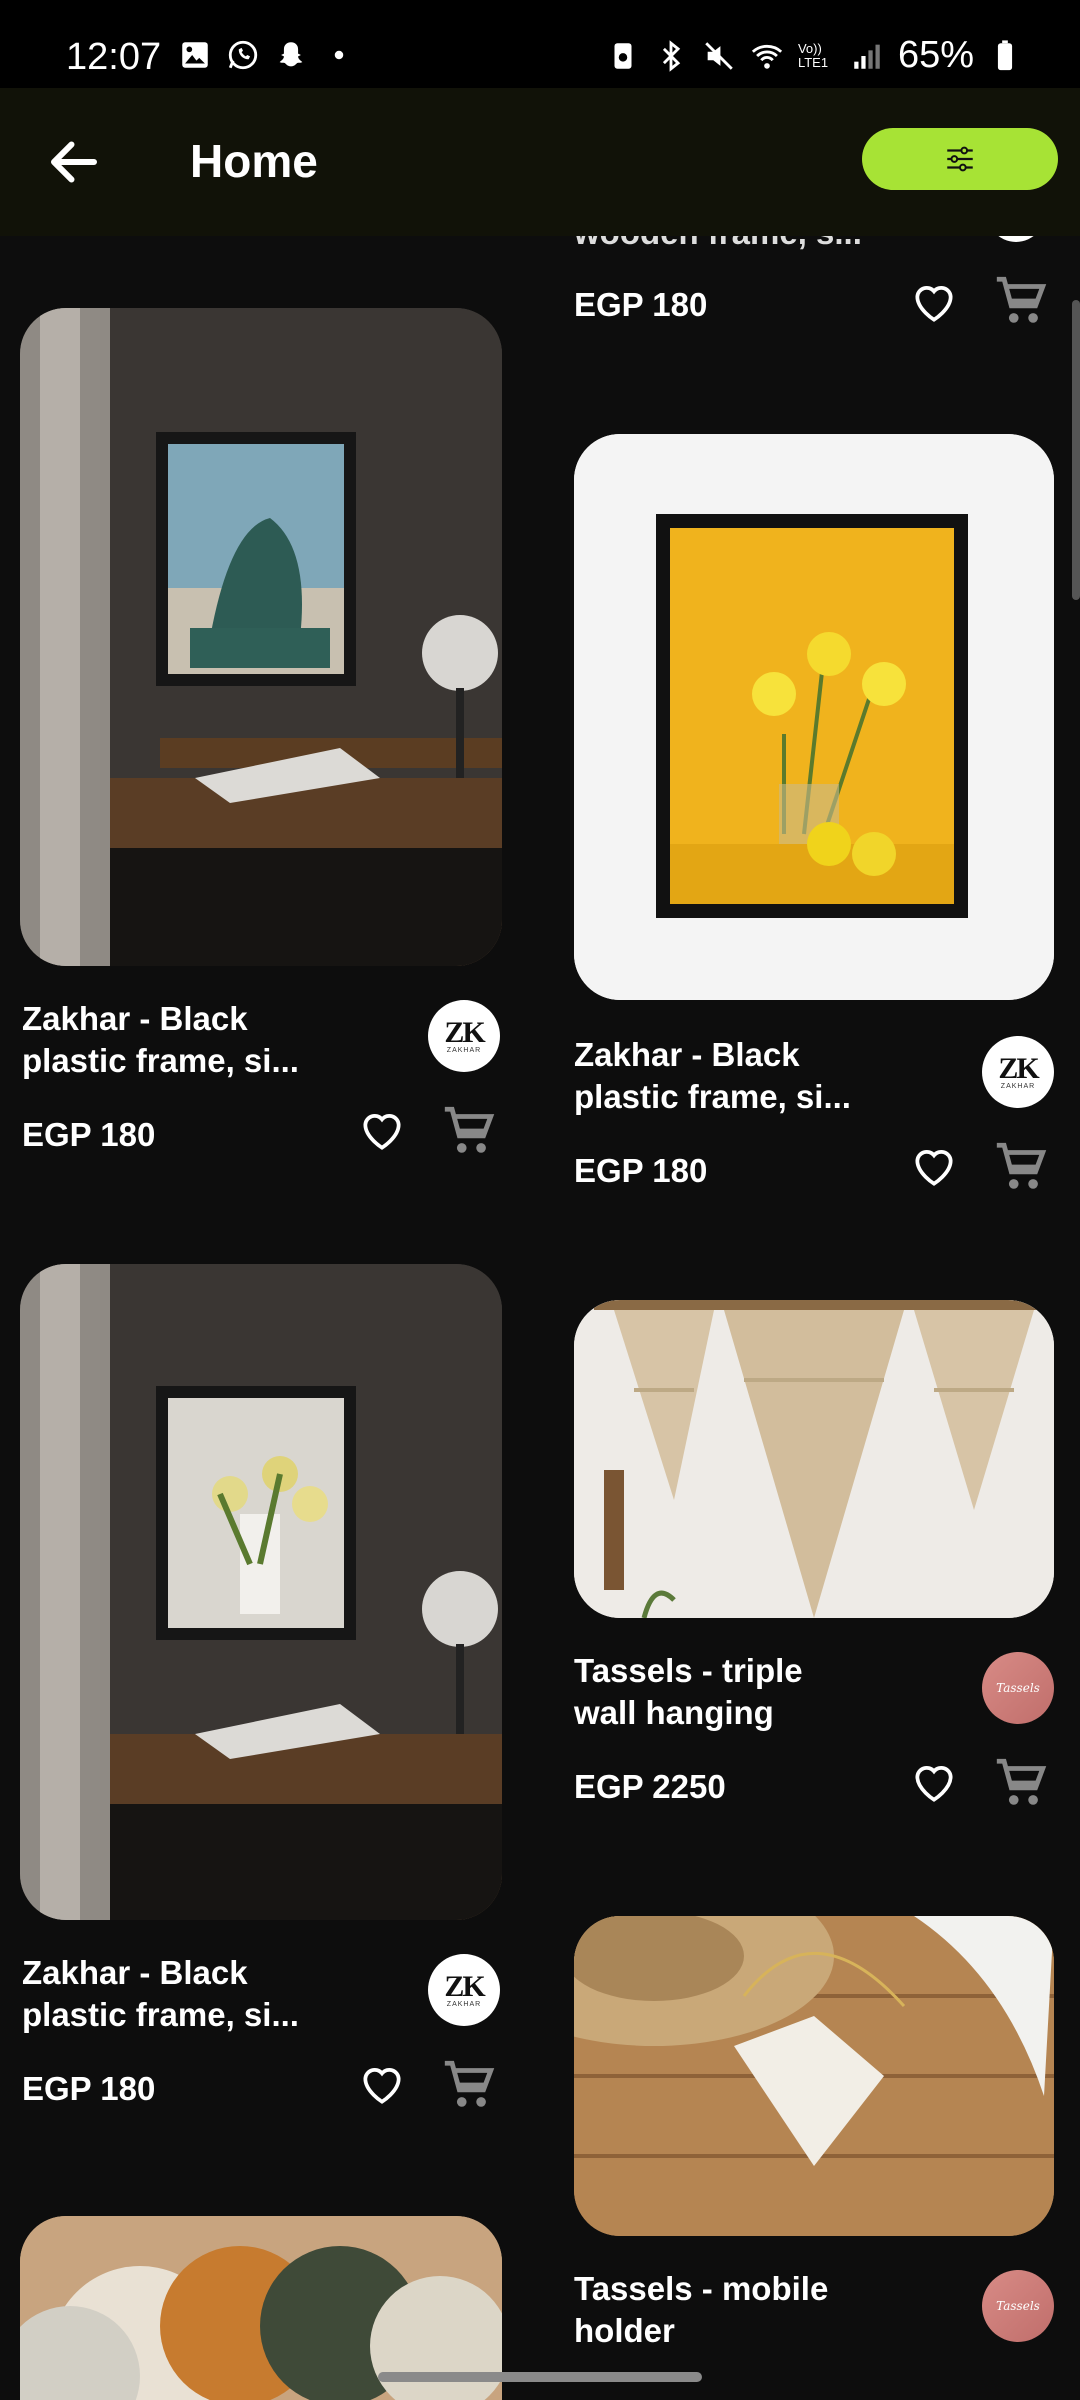 The image size is (1080, 2400). I want to click on more-dot-icon, so click(339, 55).